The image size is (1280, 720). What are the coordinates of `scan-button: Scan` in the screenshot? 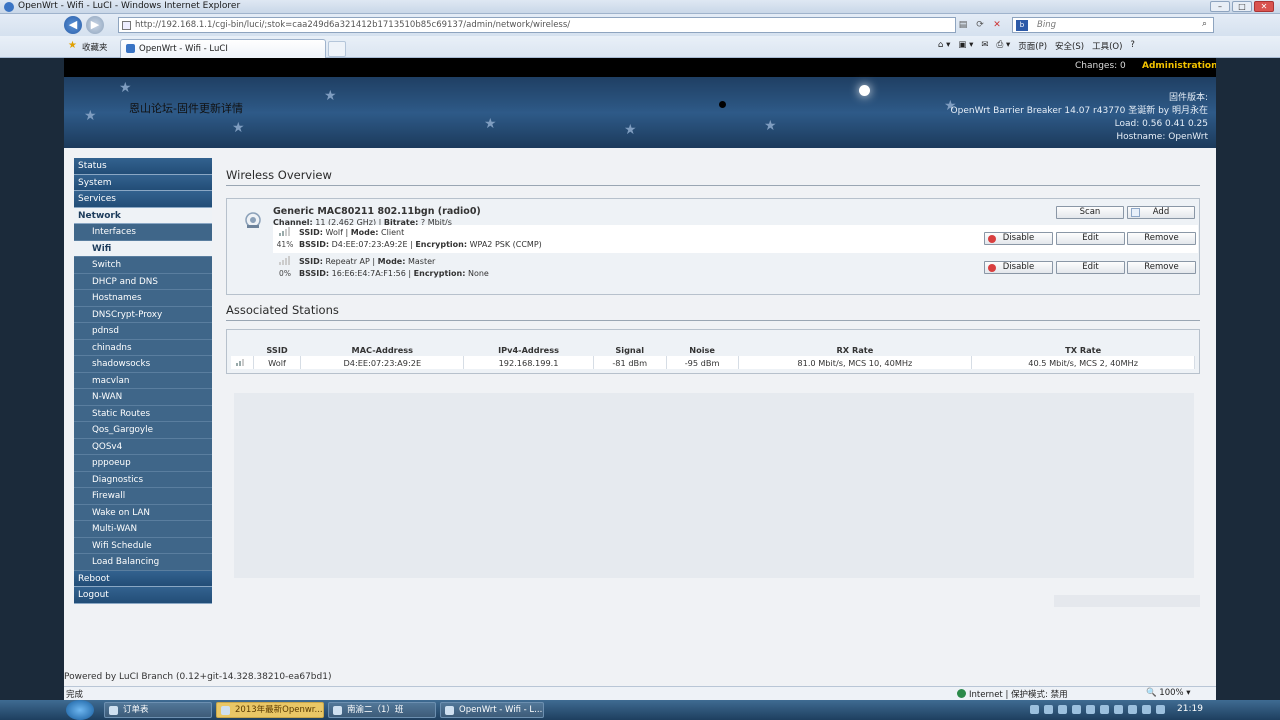 It's located at (1090, 212).